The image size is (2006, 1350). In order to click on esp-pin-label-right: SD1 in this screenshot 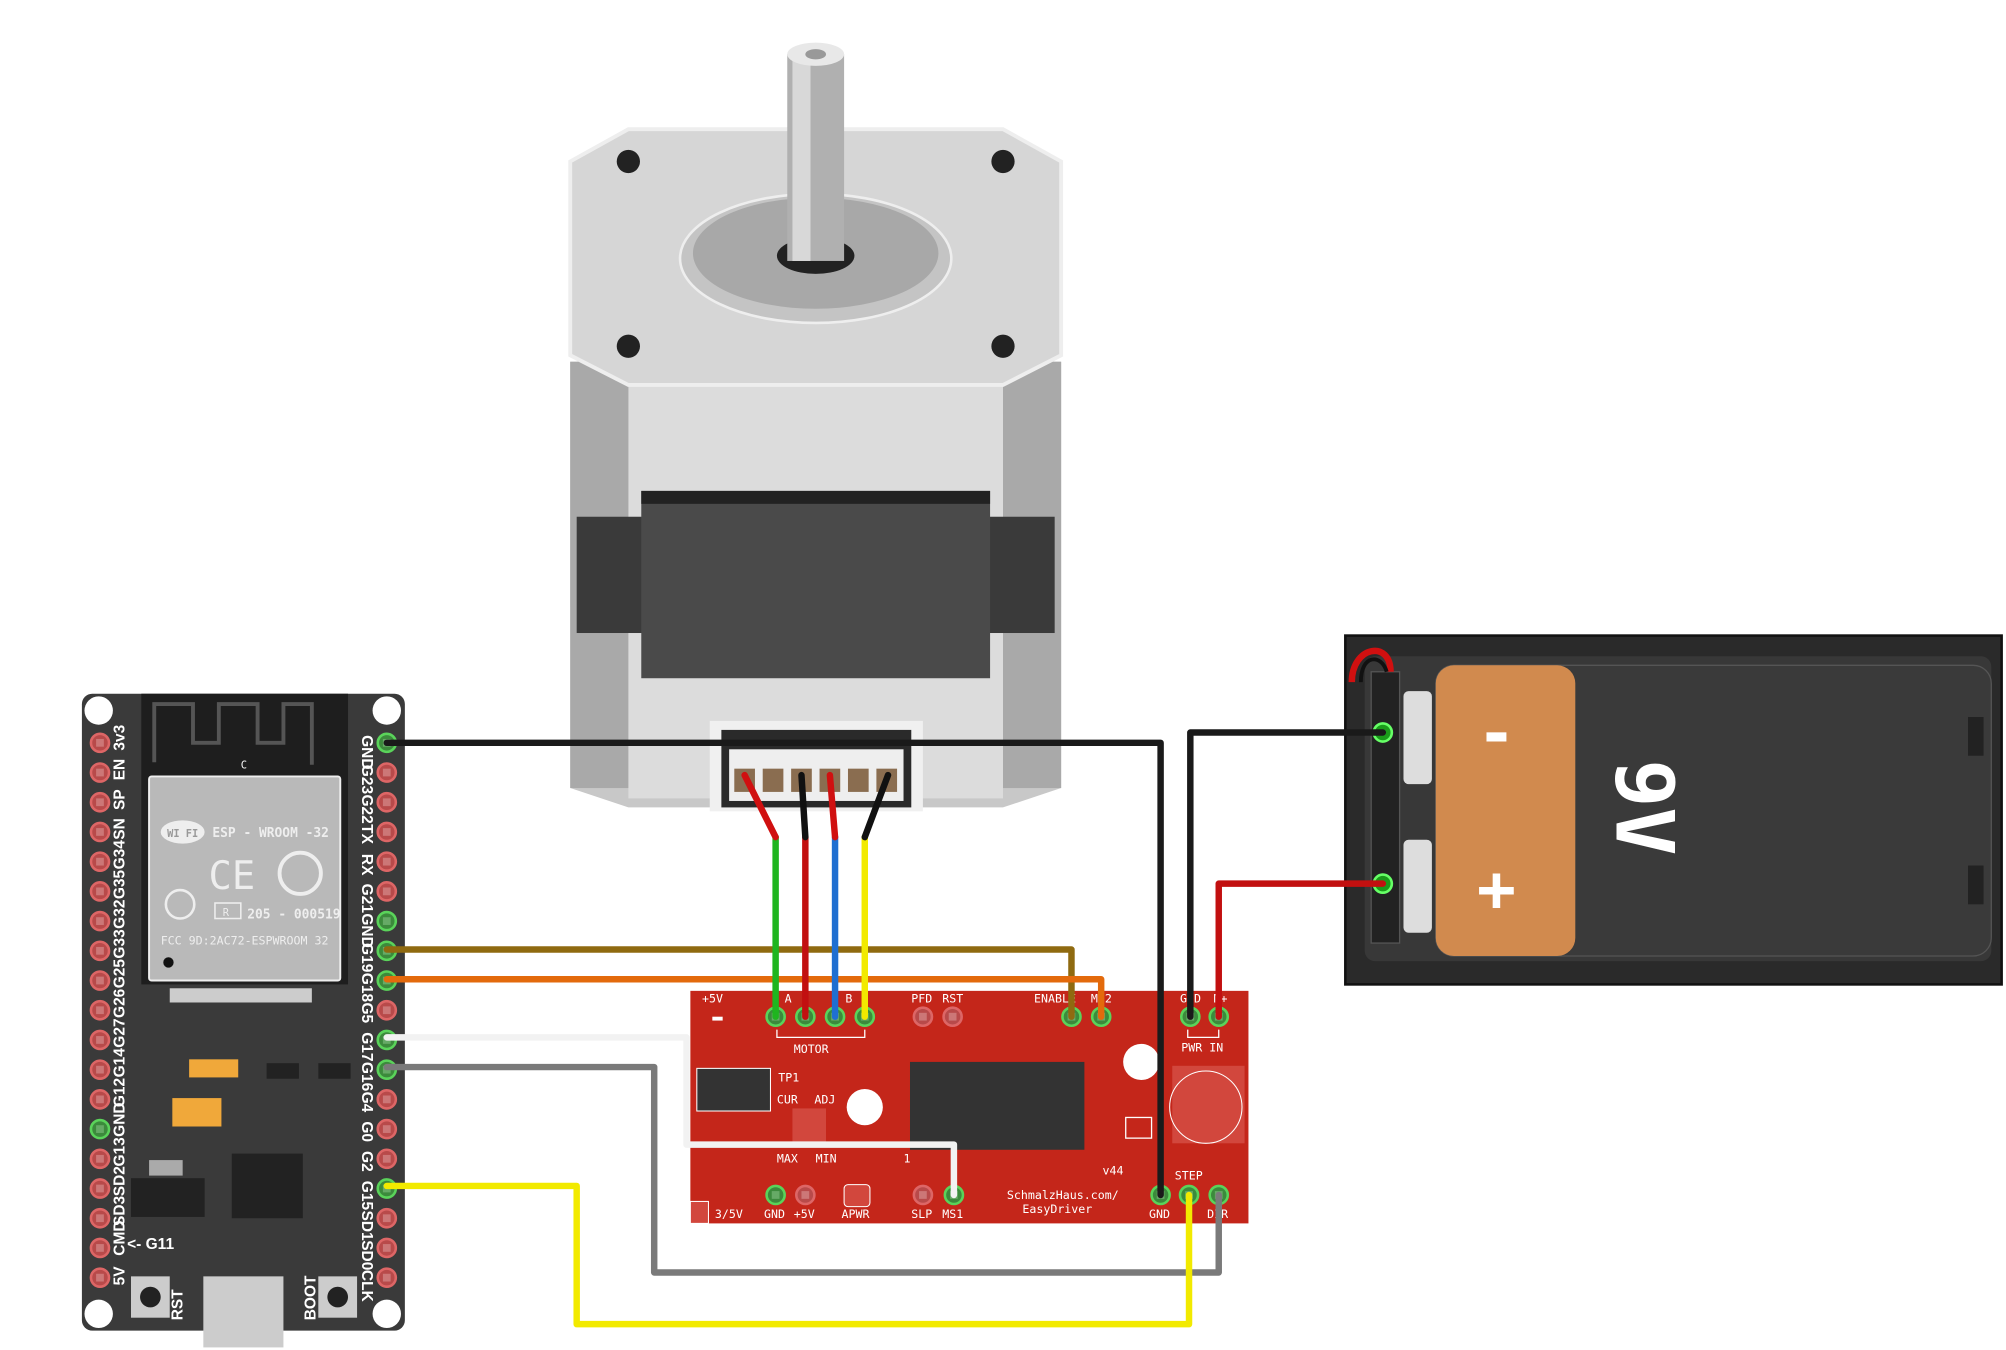, I will do `click(366, 1225)`.